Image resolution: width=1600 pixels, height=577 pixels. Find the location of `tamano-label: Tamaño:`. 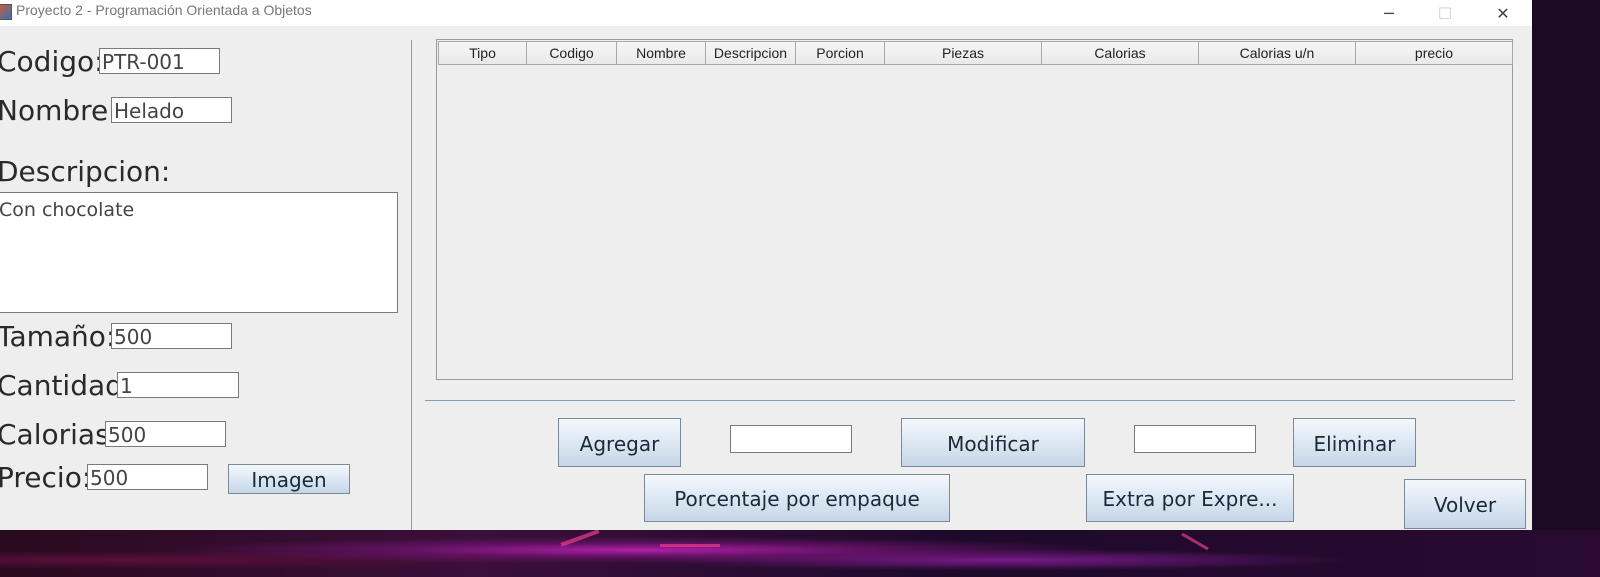

tamano-label: Tamaño: is located at coordinates (58, 336).